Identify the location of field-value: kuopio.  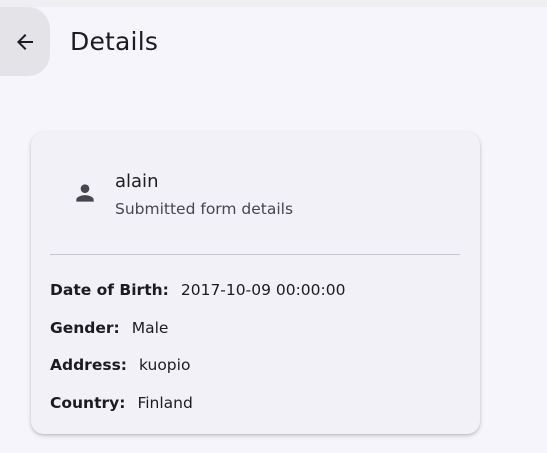
(165, 365).